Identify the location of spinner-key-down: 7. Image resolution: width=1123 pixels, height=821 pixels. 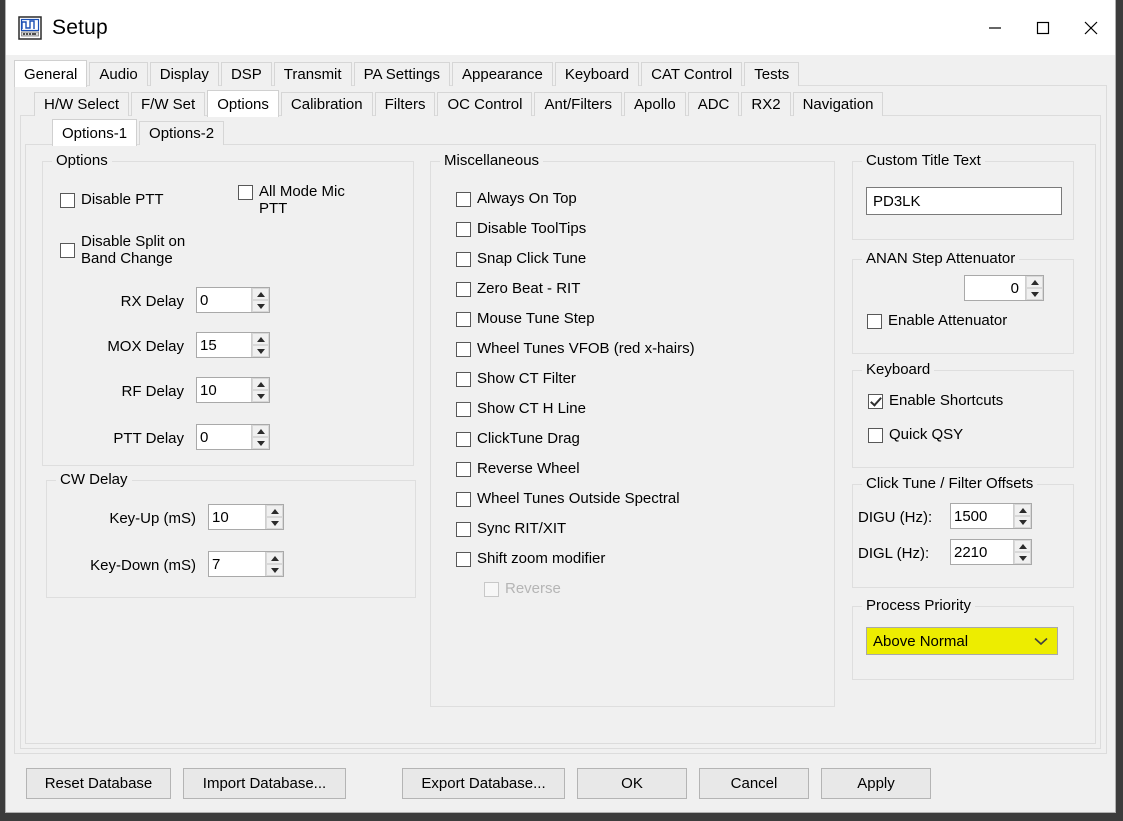
(246, 564).